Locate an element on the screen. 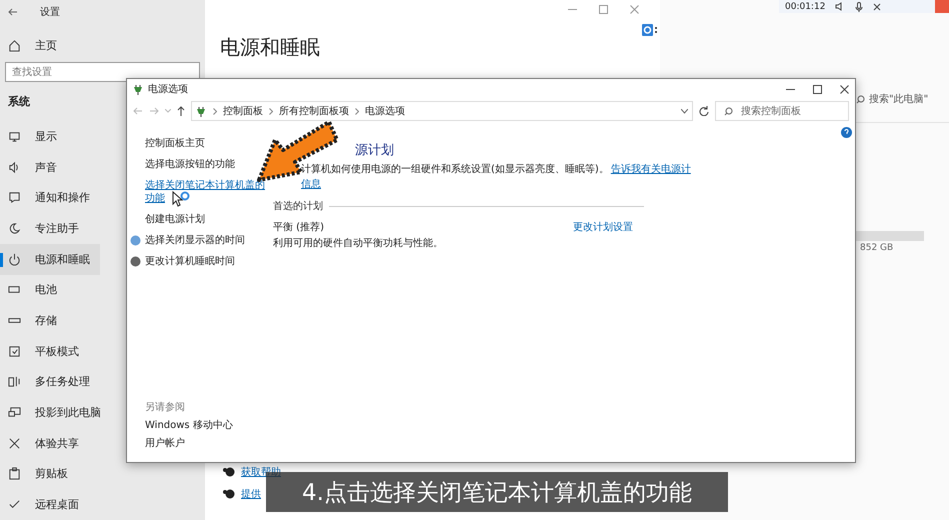 This screenshot has width=949, height=520. sidebar-item: 显示 is located at coordinates (33, 136).